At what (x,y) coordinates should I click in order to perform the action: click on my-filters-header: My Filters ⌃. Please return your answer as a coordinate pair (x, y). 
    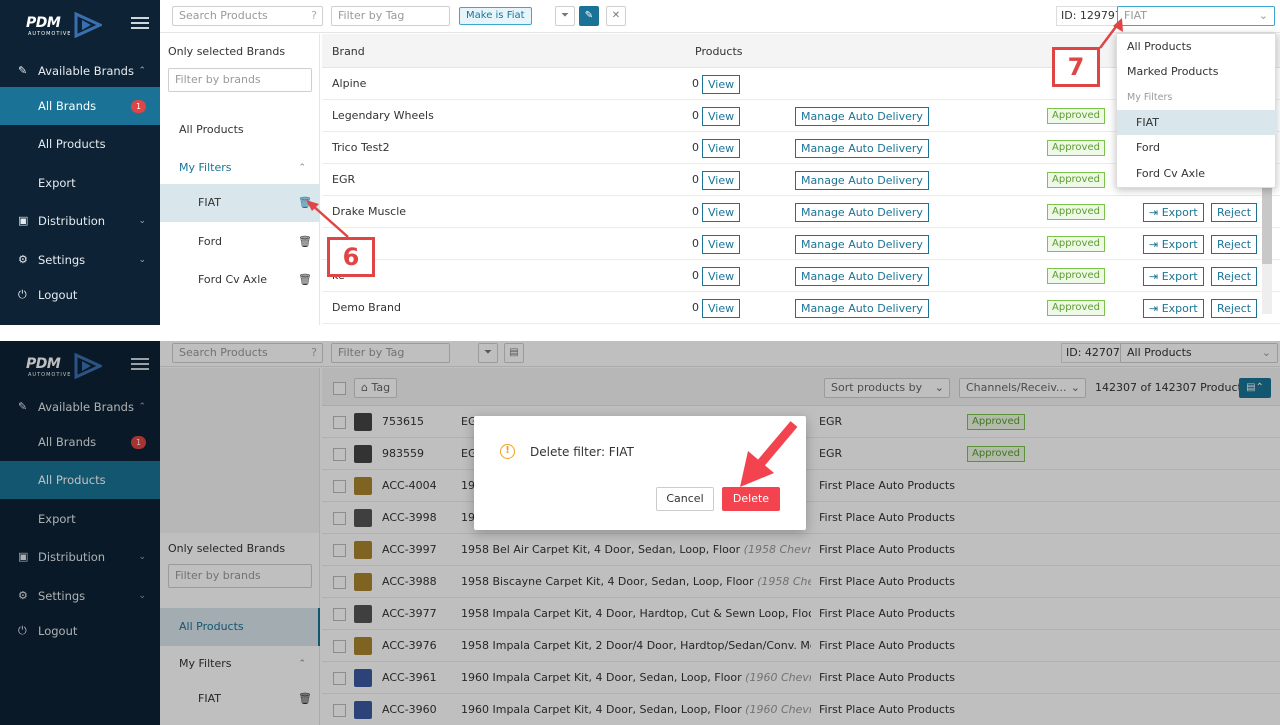
    Looking at the image, I should click on (240, 168).